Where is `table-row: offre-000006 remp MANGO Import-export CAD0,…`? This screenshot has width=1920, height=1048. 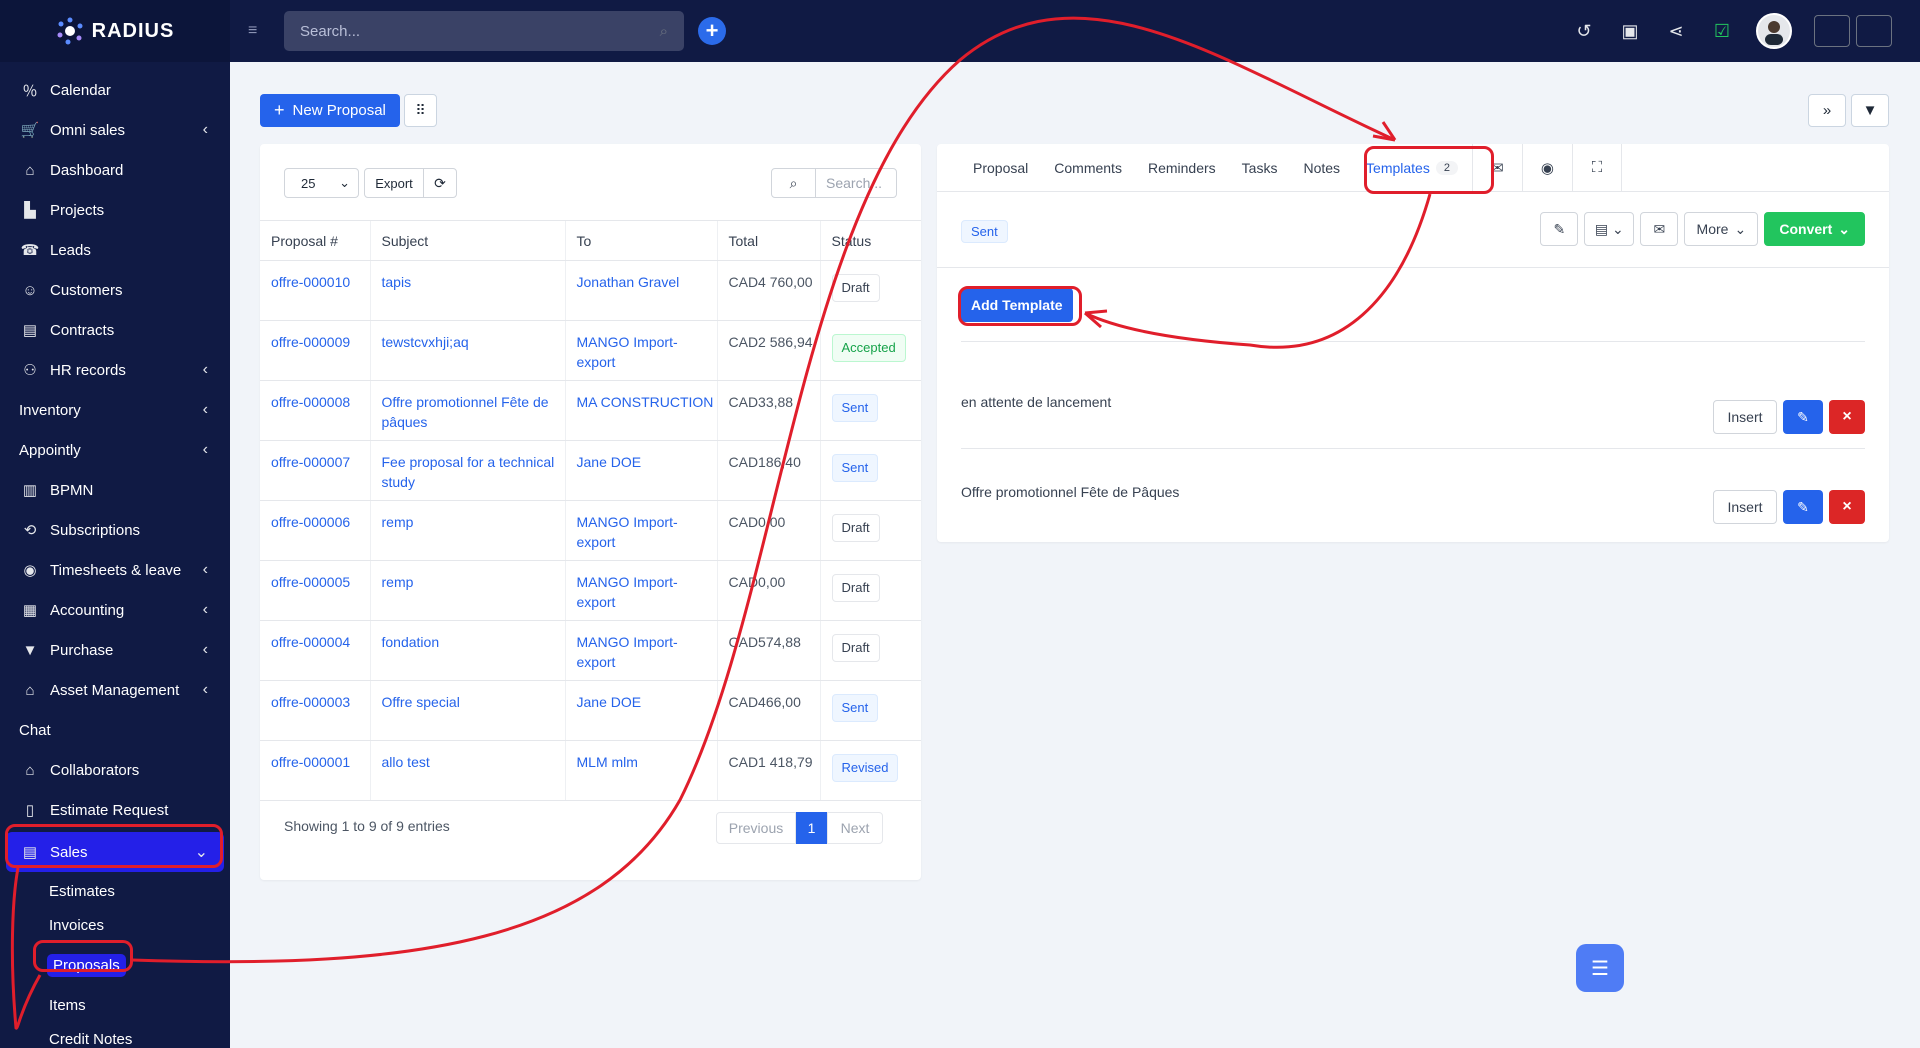
table-row: offre-000006 remp MANGO Import-export CAD0,… is located at coordinates (590, 530).